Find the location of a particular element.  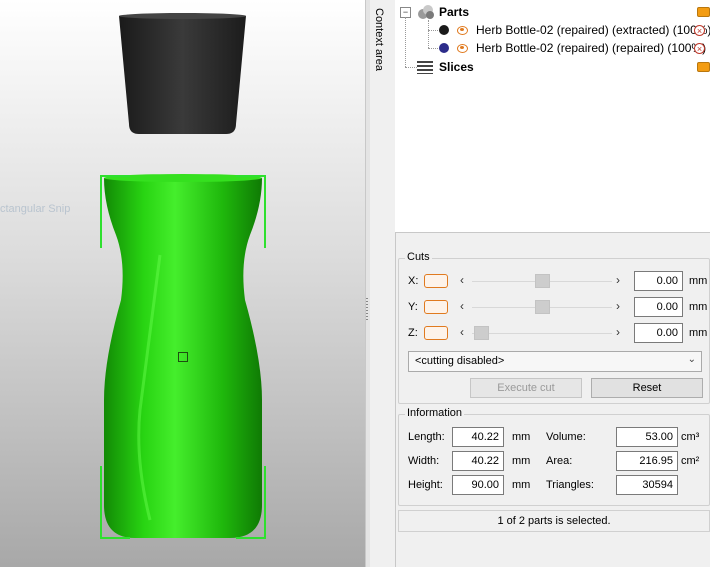

parts-folder-icon is located at coordinates (703, 12).